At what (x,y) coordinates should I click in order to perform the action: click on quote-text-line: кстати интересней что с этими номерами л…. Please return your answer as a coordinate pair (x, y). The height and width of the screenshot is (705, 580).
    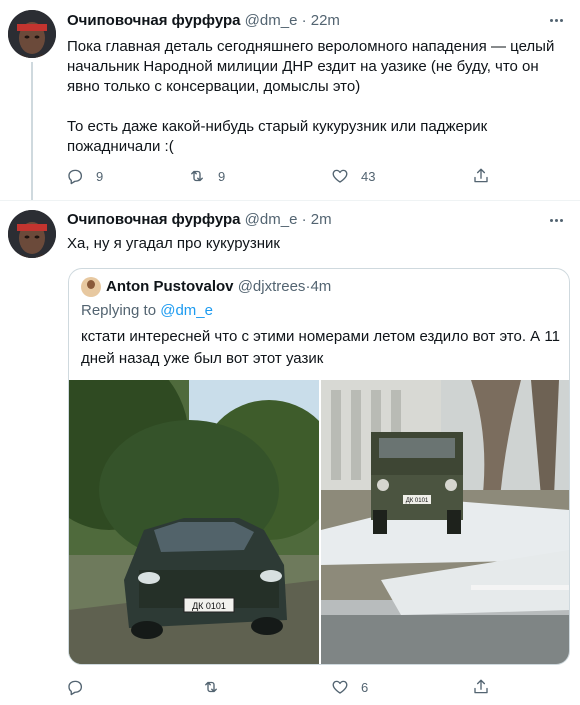
    Looking at the image, I should click on (320, 336).